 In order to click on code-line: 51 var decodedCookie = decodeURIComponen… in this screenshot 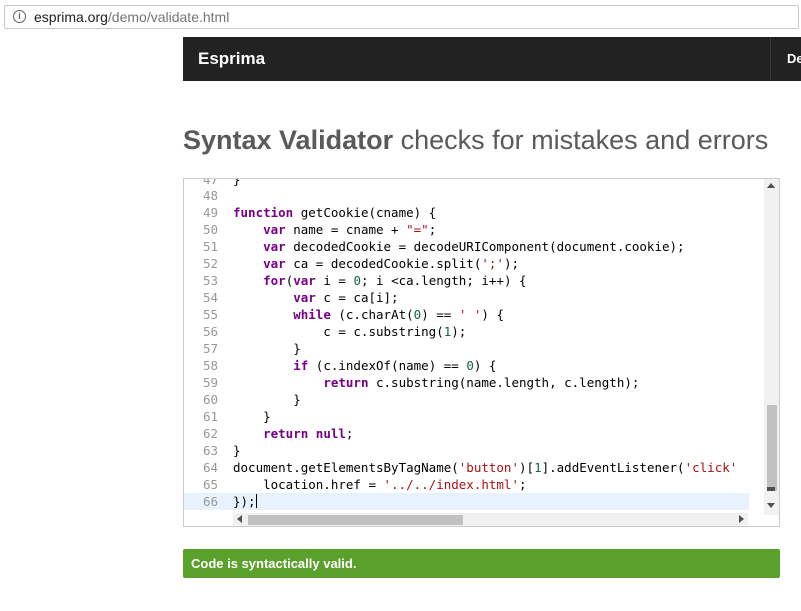, I will do `click(466, 246)`.